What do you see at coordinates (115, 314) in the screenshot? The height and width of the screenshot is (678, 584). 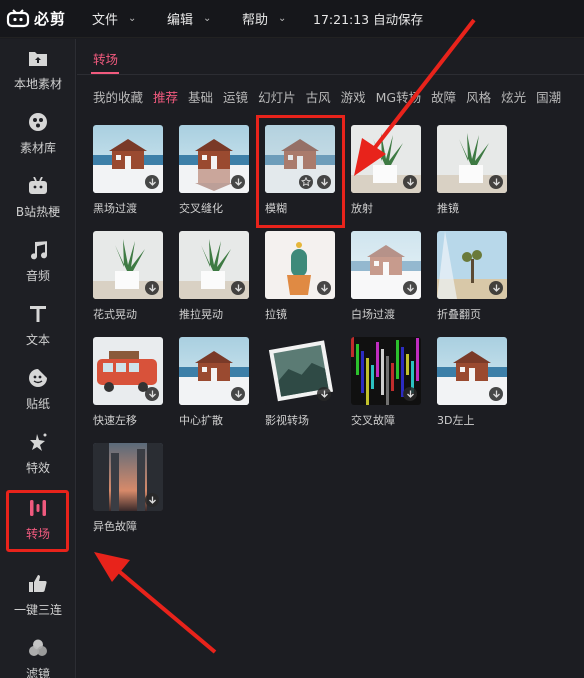 I see `transition-name: 花式晃动` at bounding box center [115, 314].